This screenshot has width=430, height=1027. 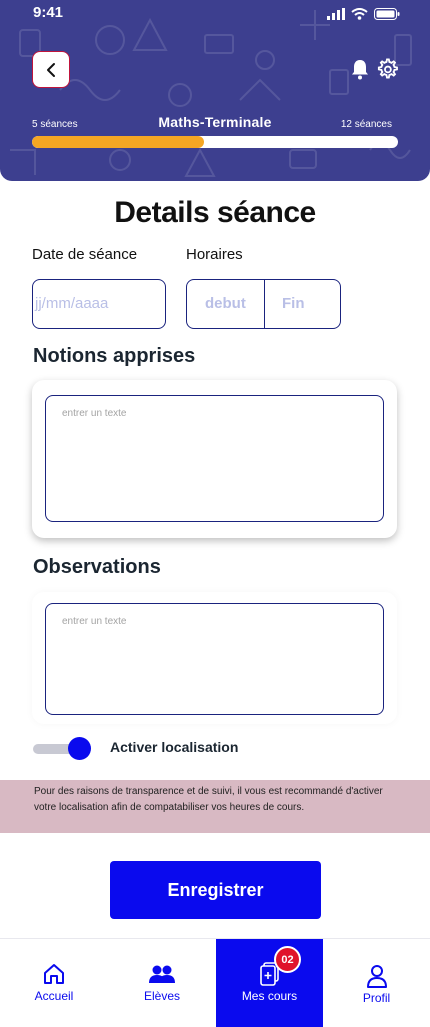 I want to click on hours-input-group: debut Fin, so click(x=263, y=304).